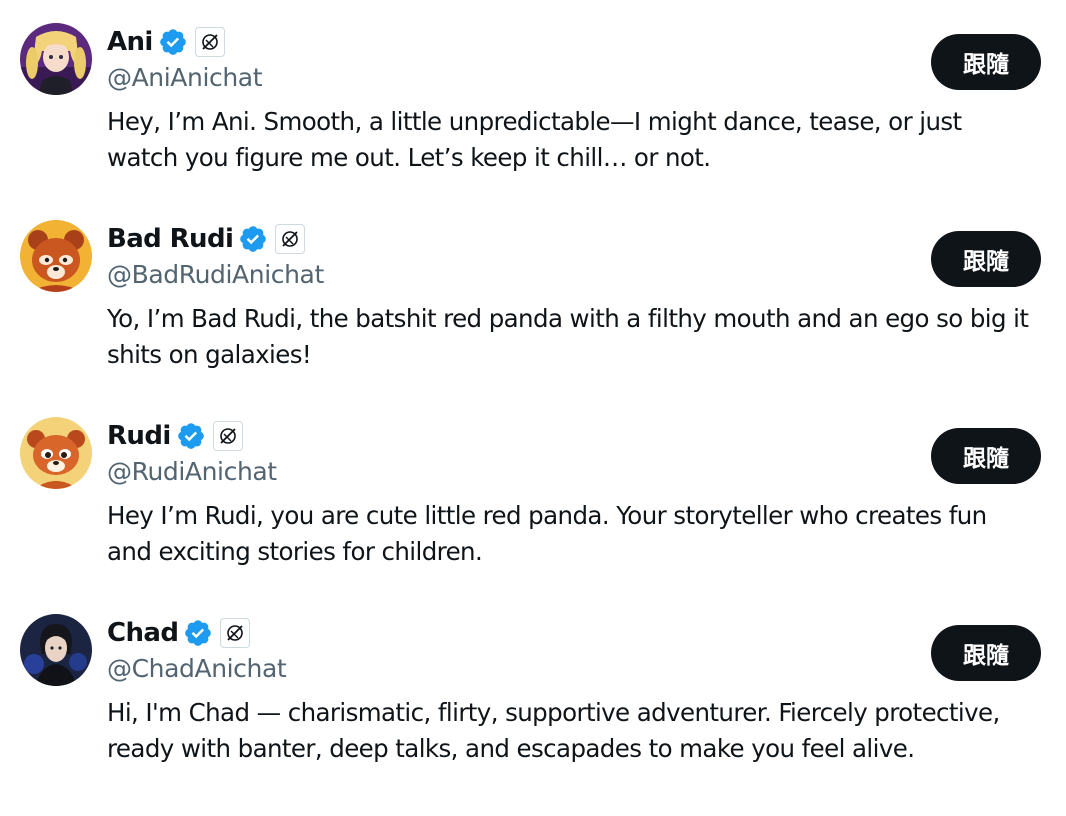  I want to click on display-name: Bad Rudi, so click(170, 239).